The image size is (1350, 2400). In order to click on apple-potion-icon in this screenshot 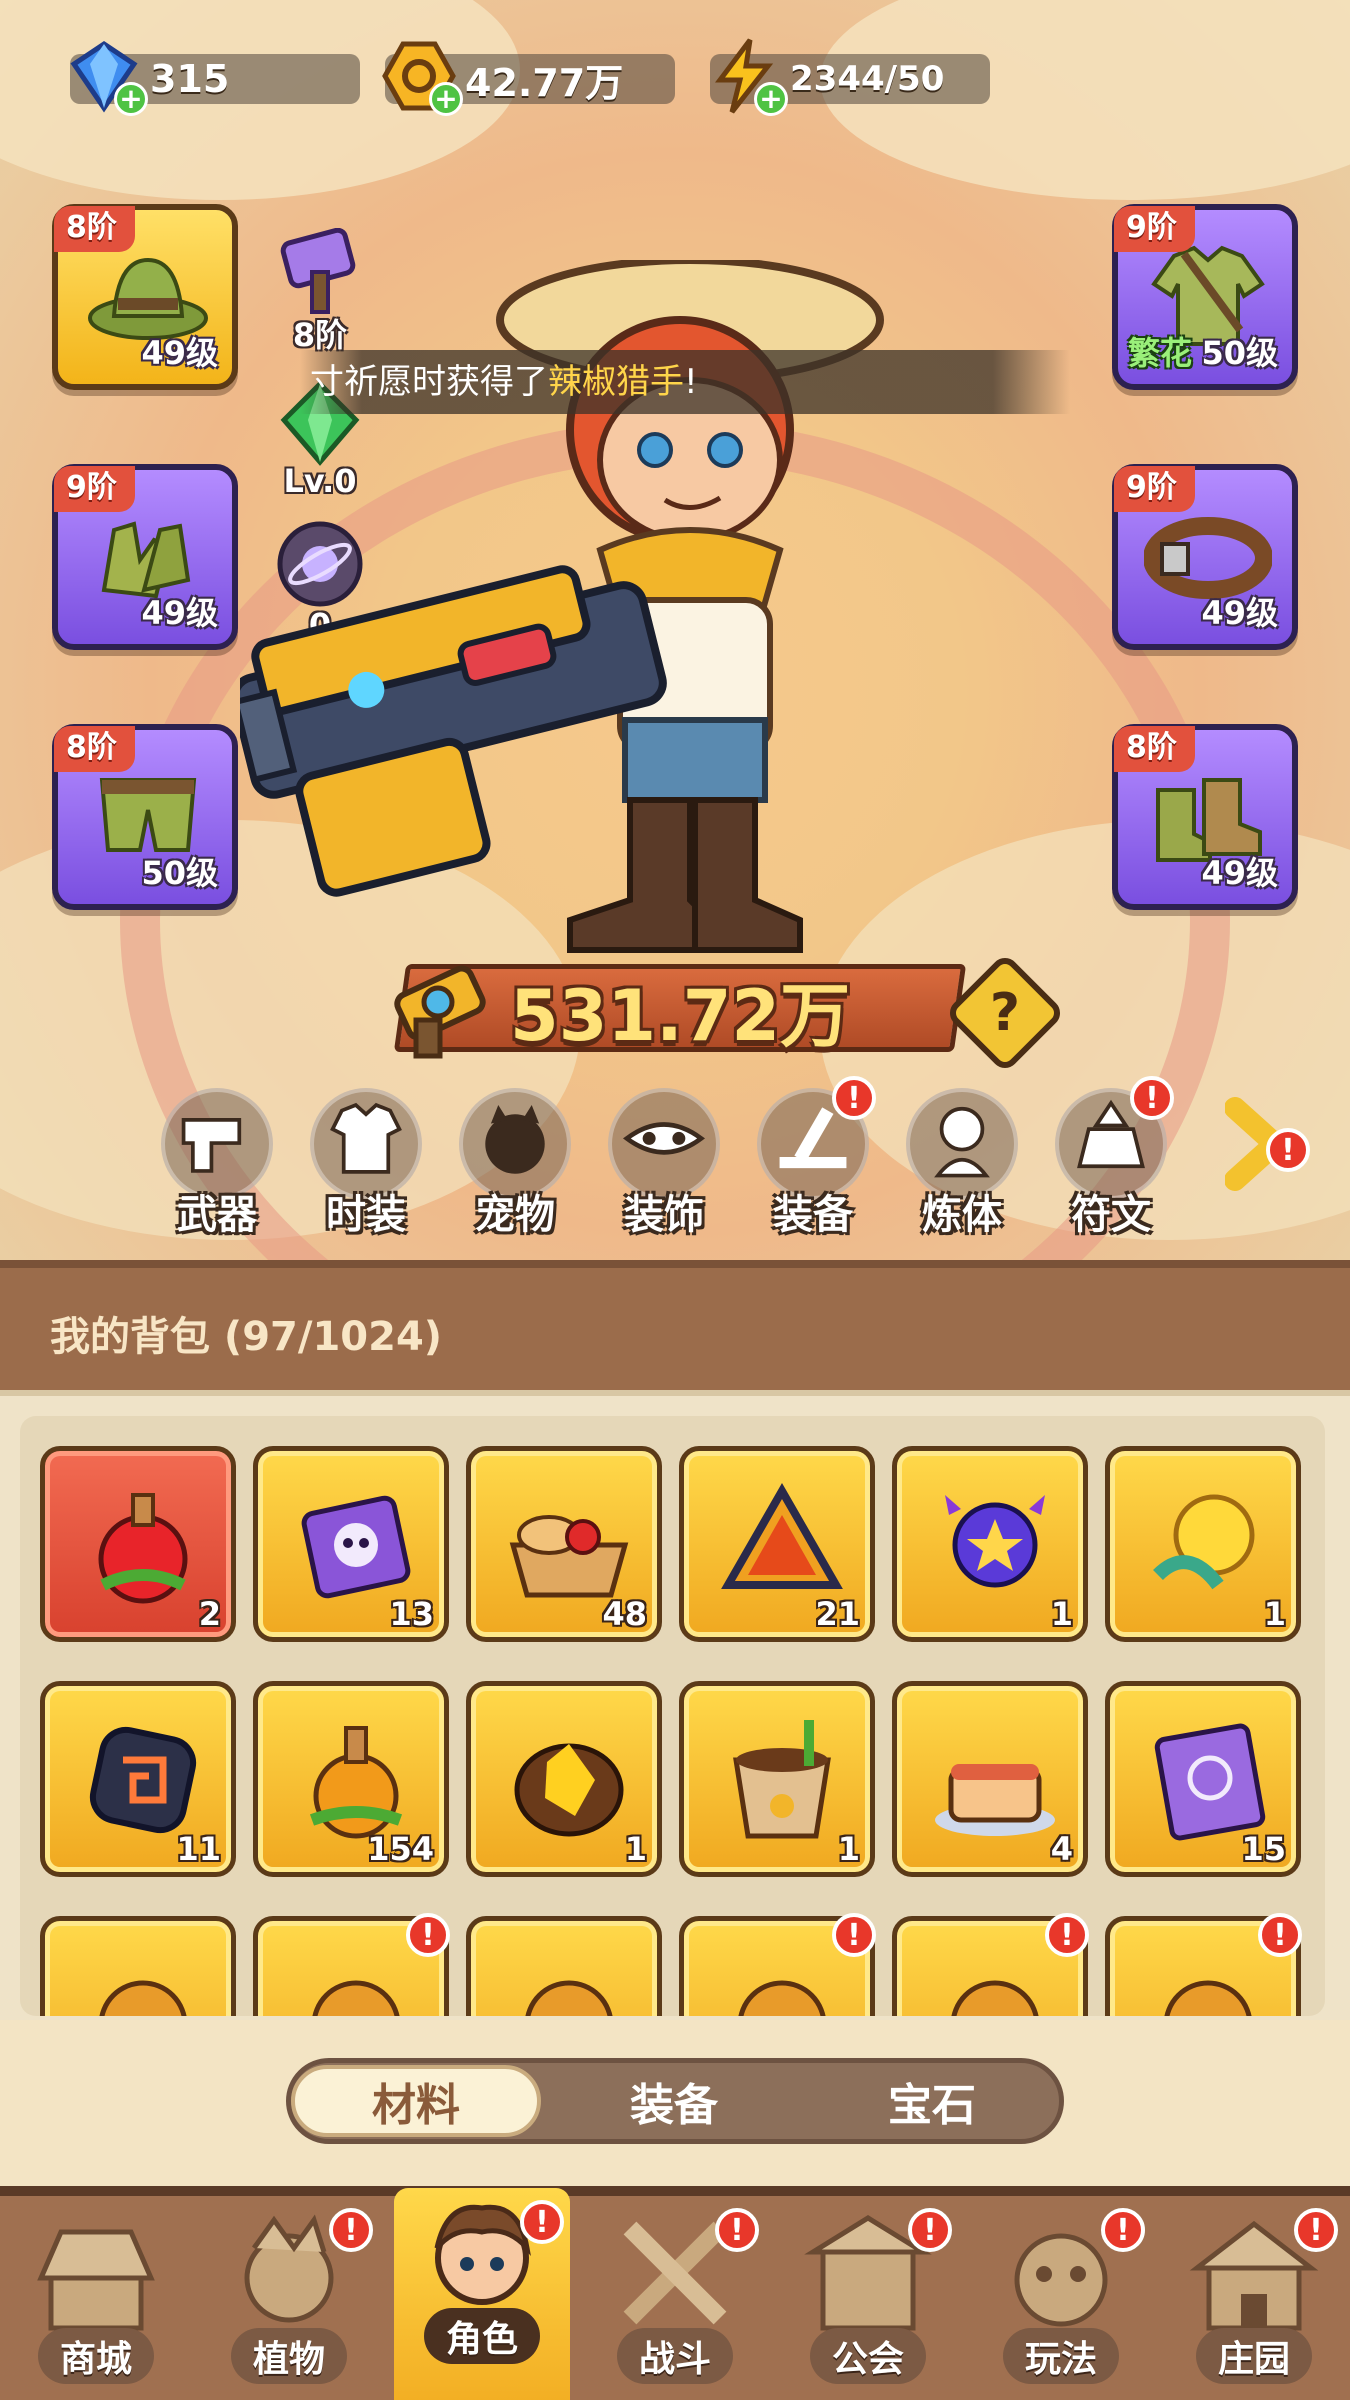, I will do `click(143, 1548)`.